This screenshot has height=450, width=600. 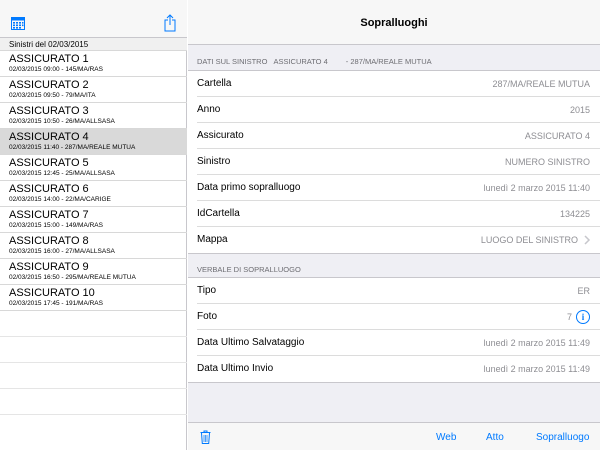 I want to click on list-item-subtitle: 02/03/2015 16:00 - 27/MA/ALLSASA, so click(x=62, y=251).